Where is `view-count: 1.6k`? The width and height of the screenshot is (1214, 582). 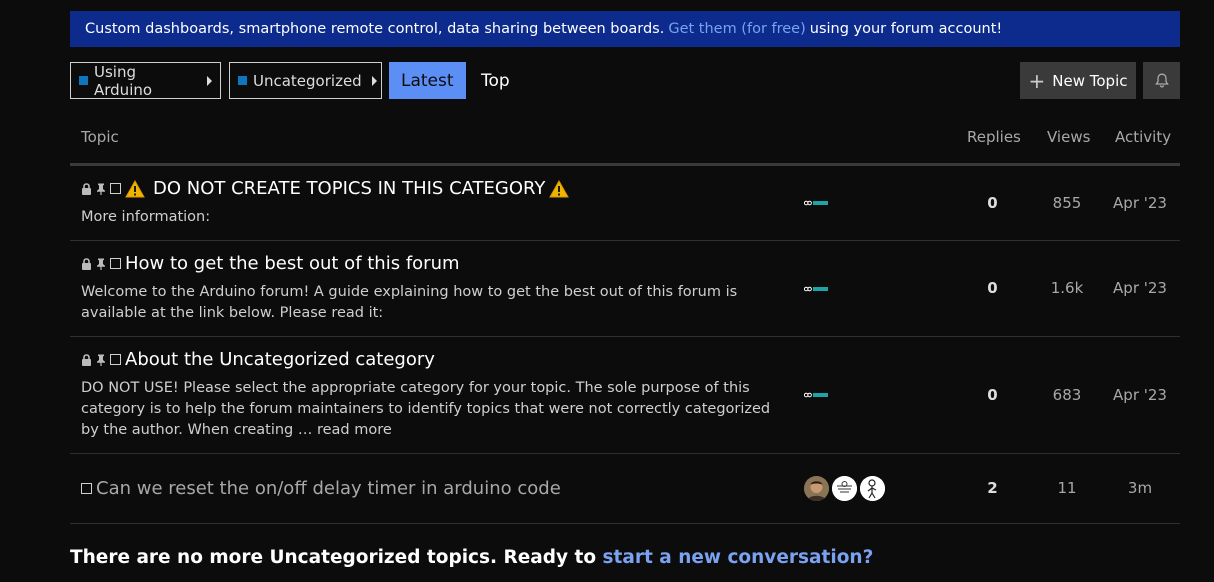
view-count: 1.6k is located at coordinates (1067, 288).